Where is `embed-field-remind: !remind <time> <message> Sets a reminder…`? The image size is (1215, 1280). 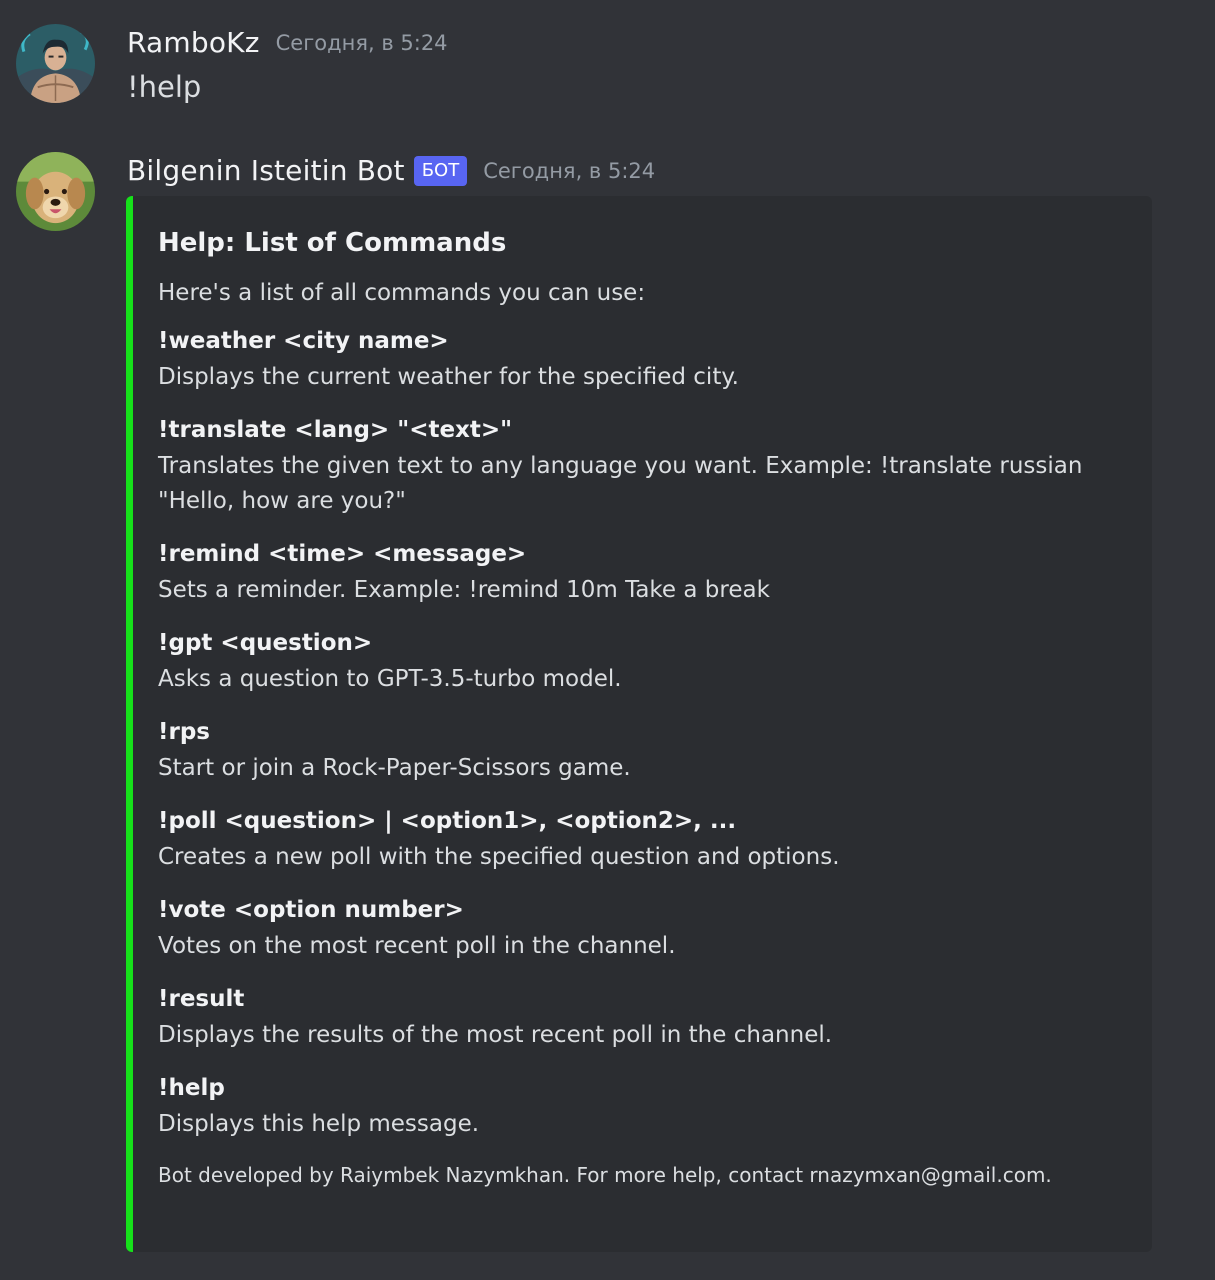 embed-field-remind: !remind <time> <message> Sets a reminder… is located at coordinates (641, 573).